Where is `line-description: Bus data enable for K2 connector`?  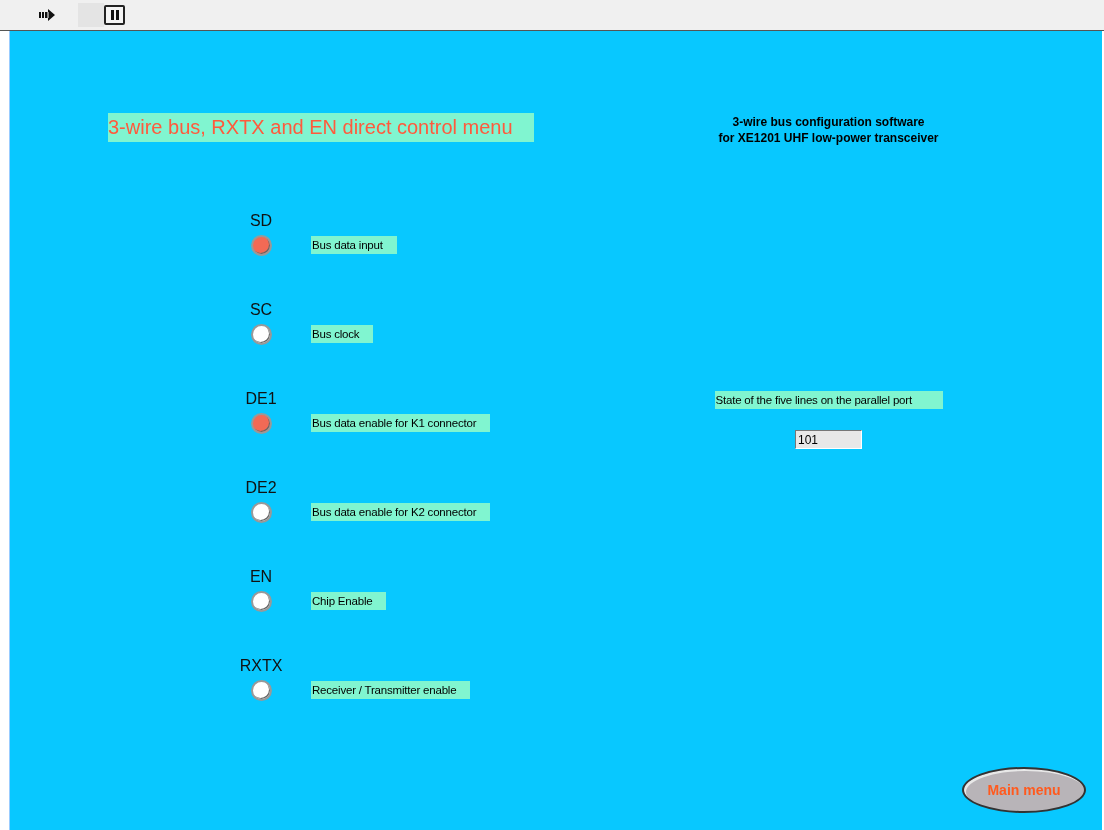
line-description: Bus data enable for K2 connector is located at coordinates (401, 512).